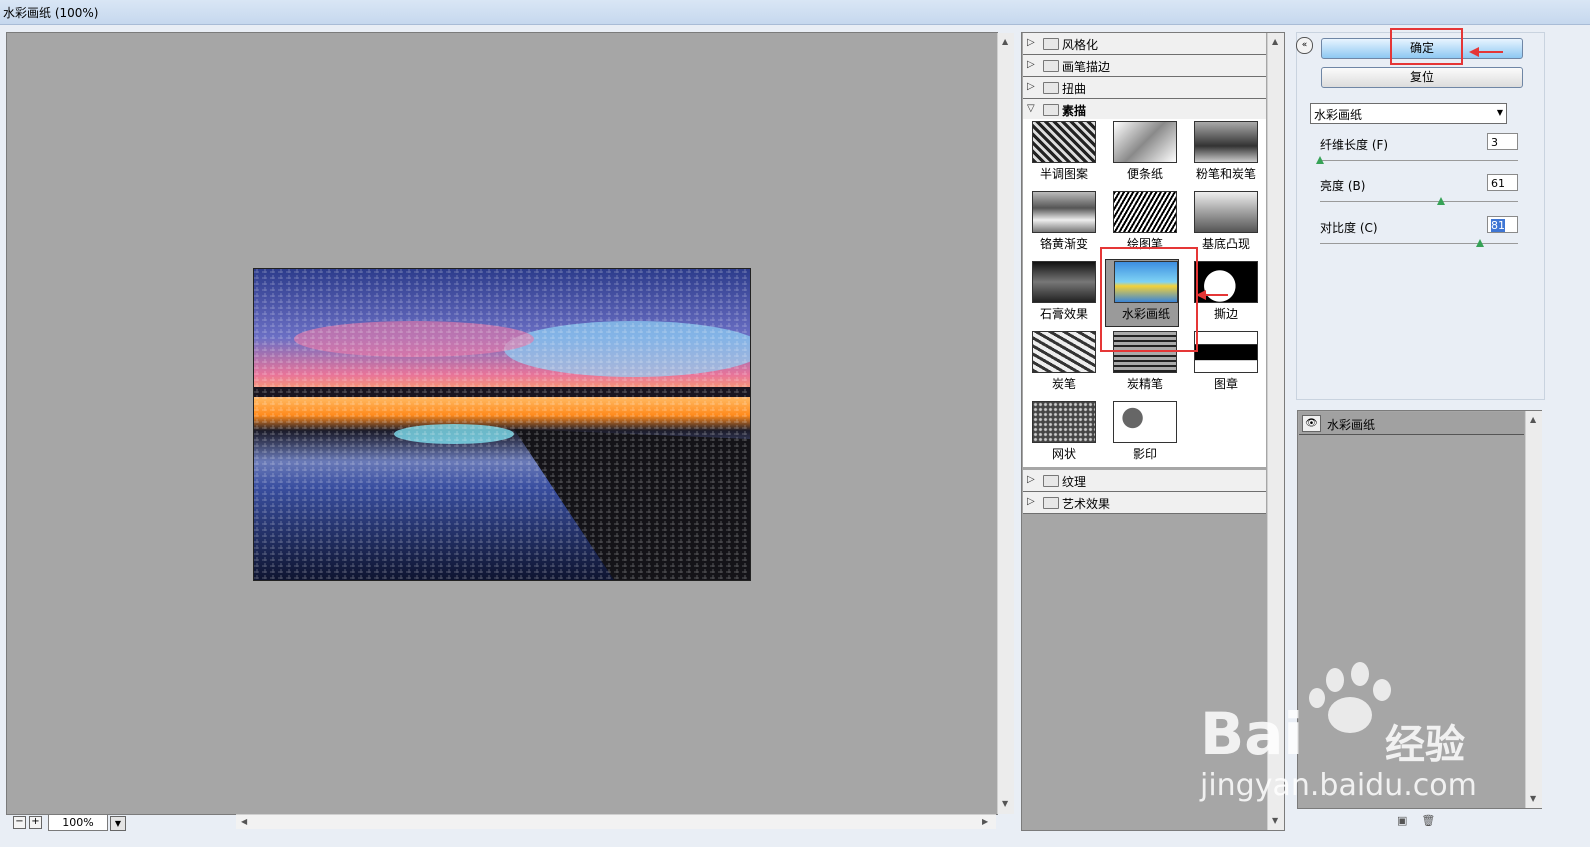  Describe the element at coordinates (1074, 111) in the screenshot. I see `category-label: 素描` at that location.